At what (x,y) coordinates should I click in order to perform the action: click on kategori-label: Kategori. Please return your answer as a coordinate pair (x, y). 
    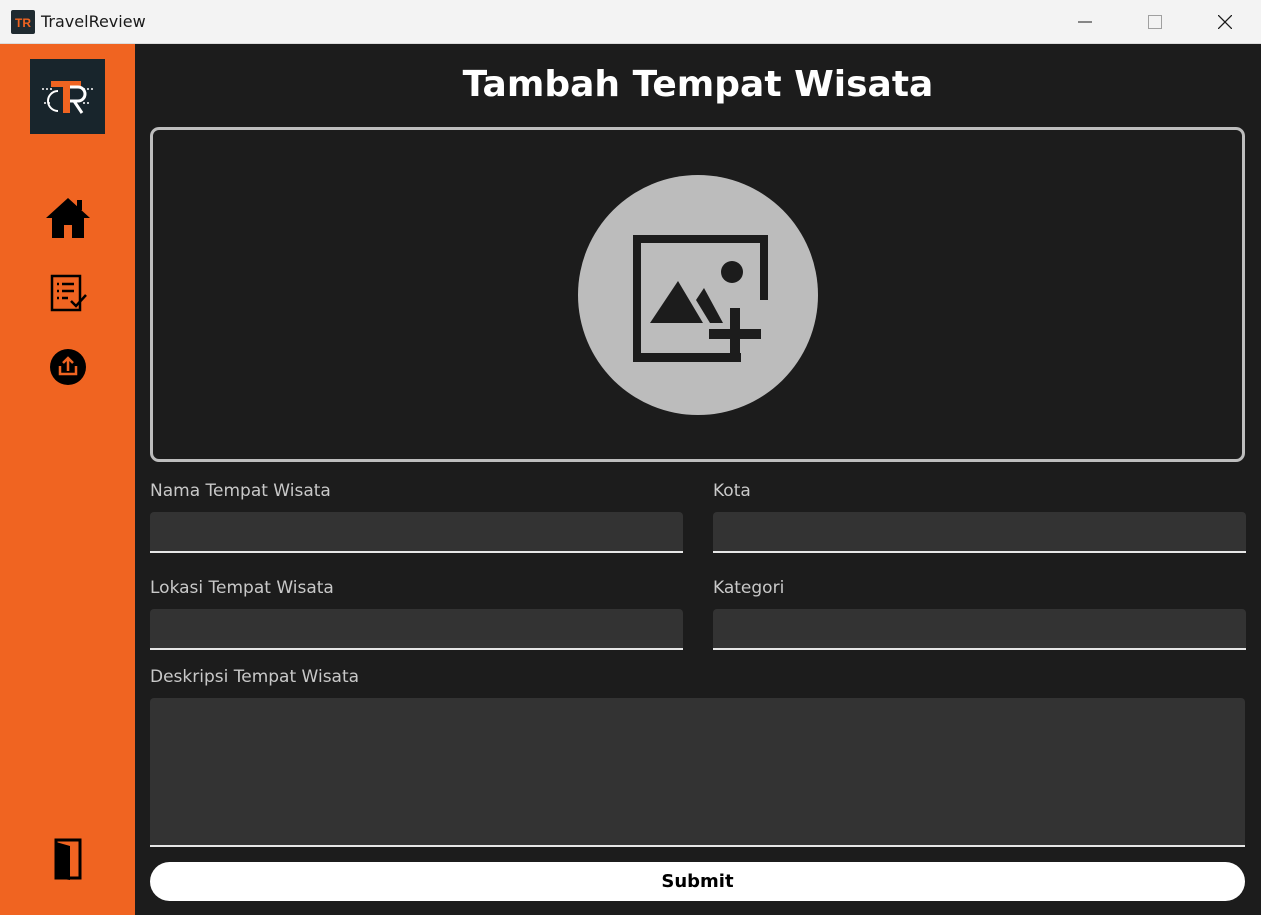
    Looking at the image, I should click on (749, 588).